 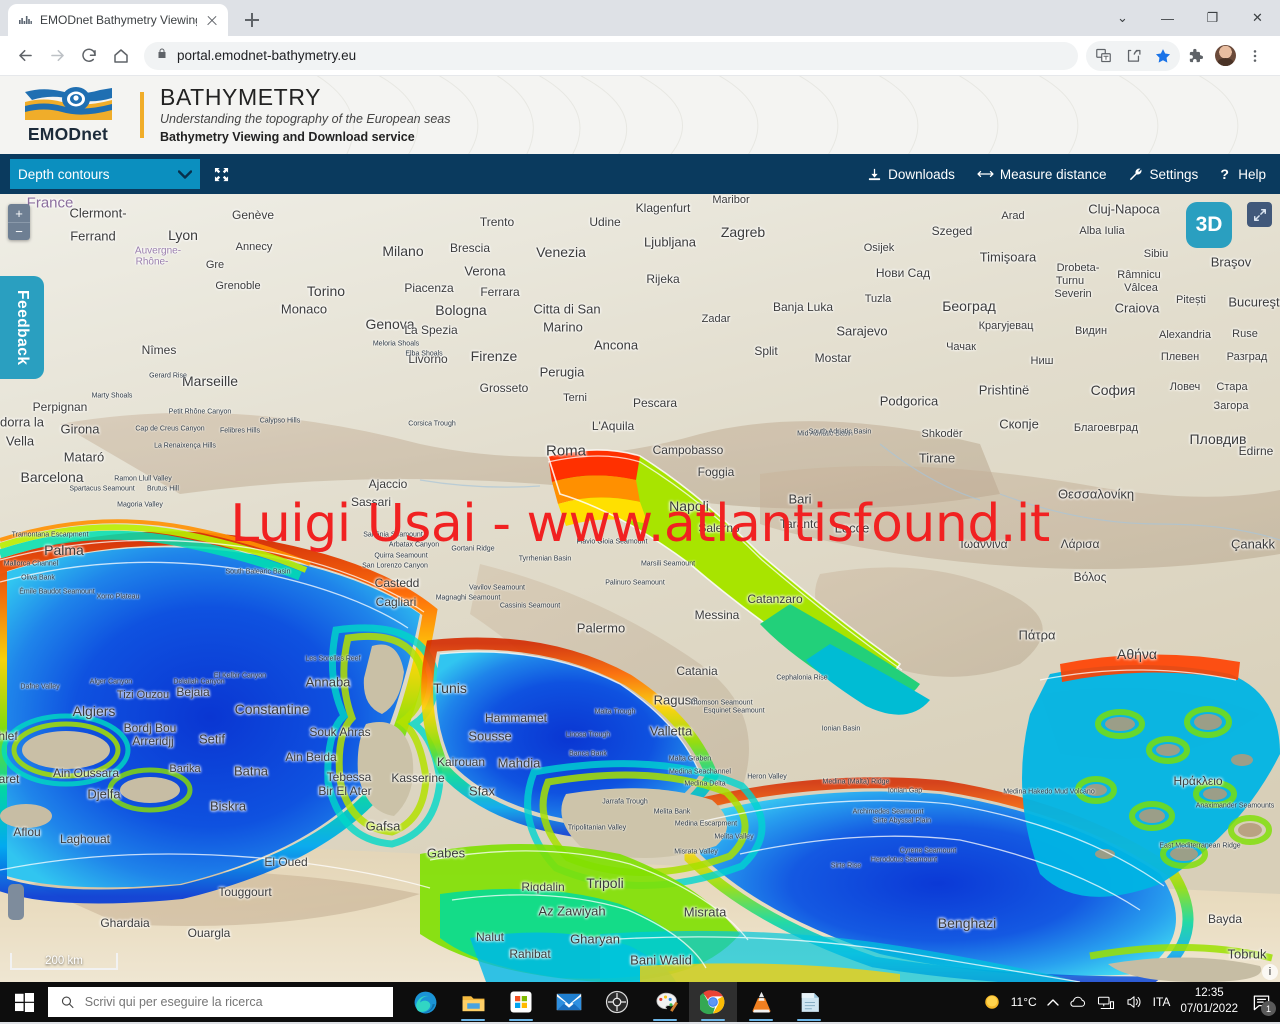 I want to click on watermark-text: Luigi Usai - www.atlantisfound.it, so click(x=640, y=524).